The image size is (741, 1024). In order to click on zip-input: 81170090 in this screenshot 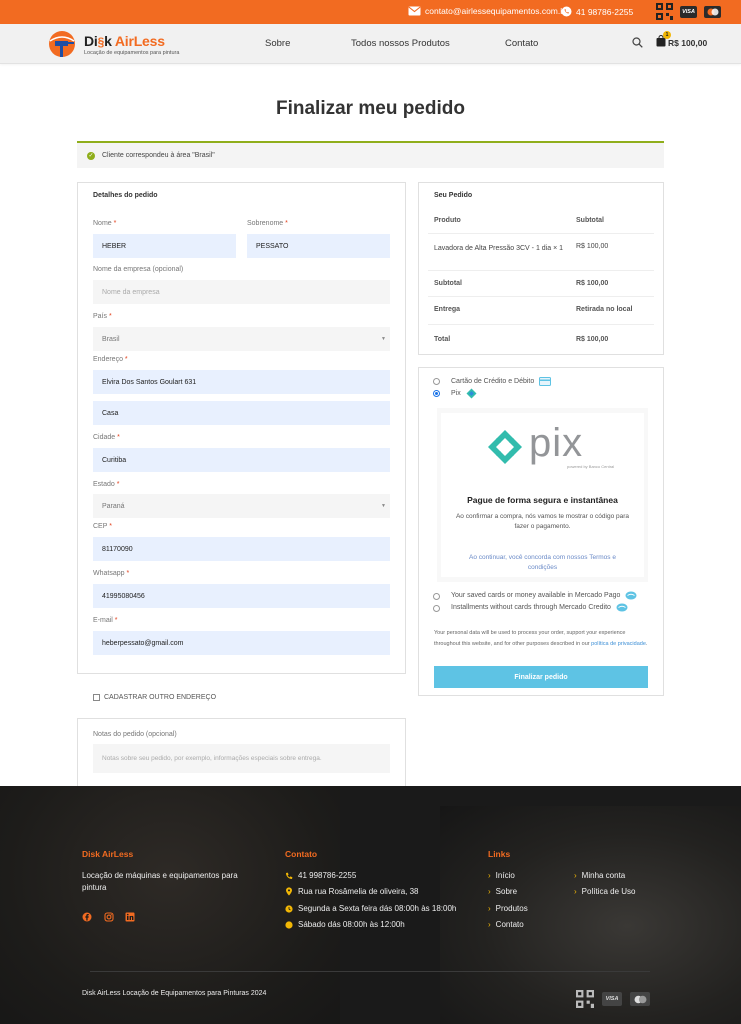, I will do `click(241, 549)`.